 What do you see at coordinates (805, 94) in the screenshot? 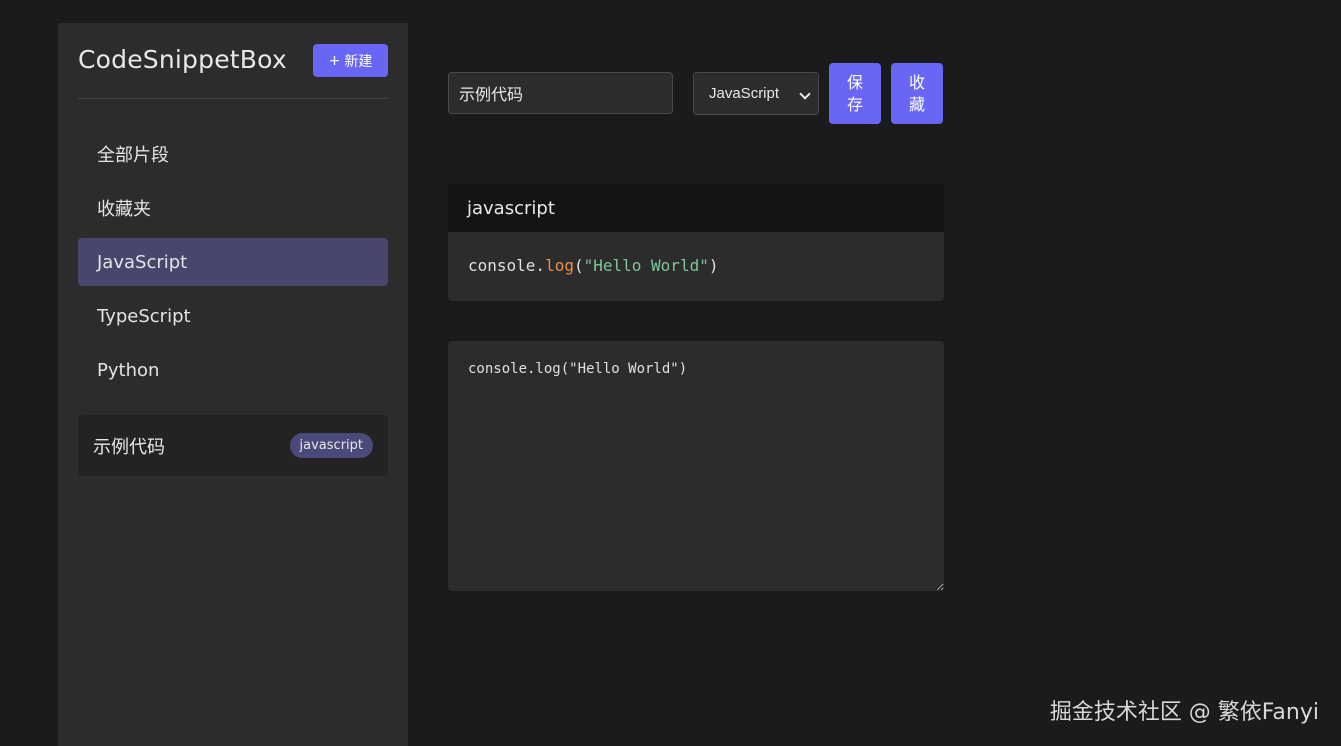
I see `chevron-down-icon` at bounding box center [805, 94].